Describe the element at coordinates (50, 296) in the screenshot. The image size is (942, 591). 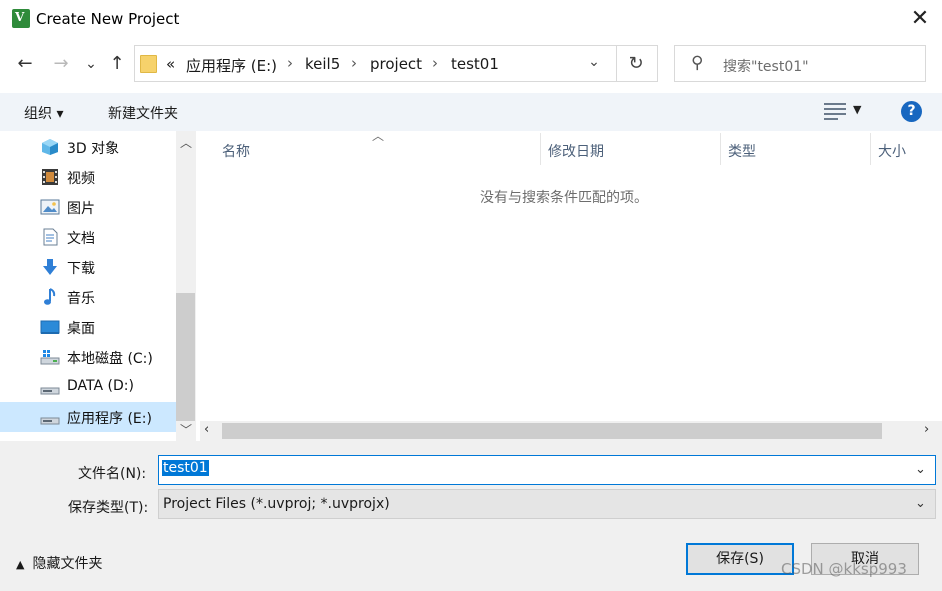
I see `music-icon` at that location.